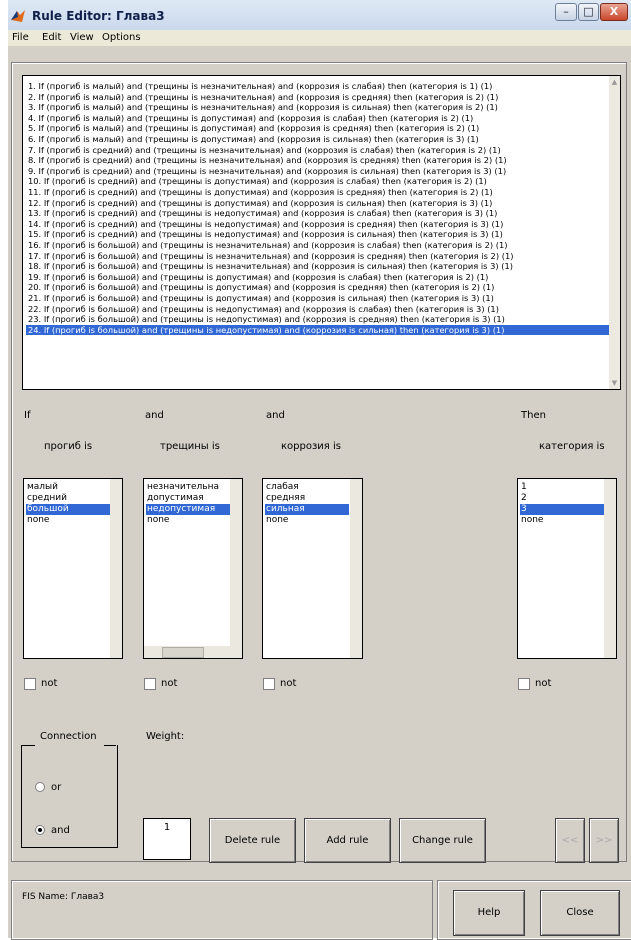  What do you see at coordinates (285, 498) in the screenshot?
I see `list-item: средняя` at bounding box center [285, 498].